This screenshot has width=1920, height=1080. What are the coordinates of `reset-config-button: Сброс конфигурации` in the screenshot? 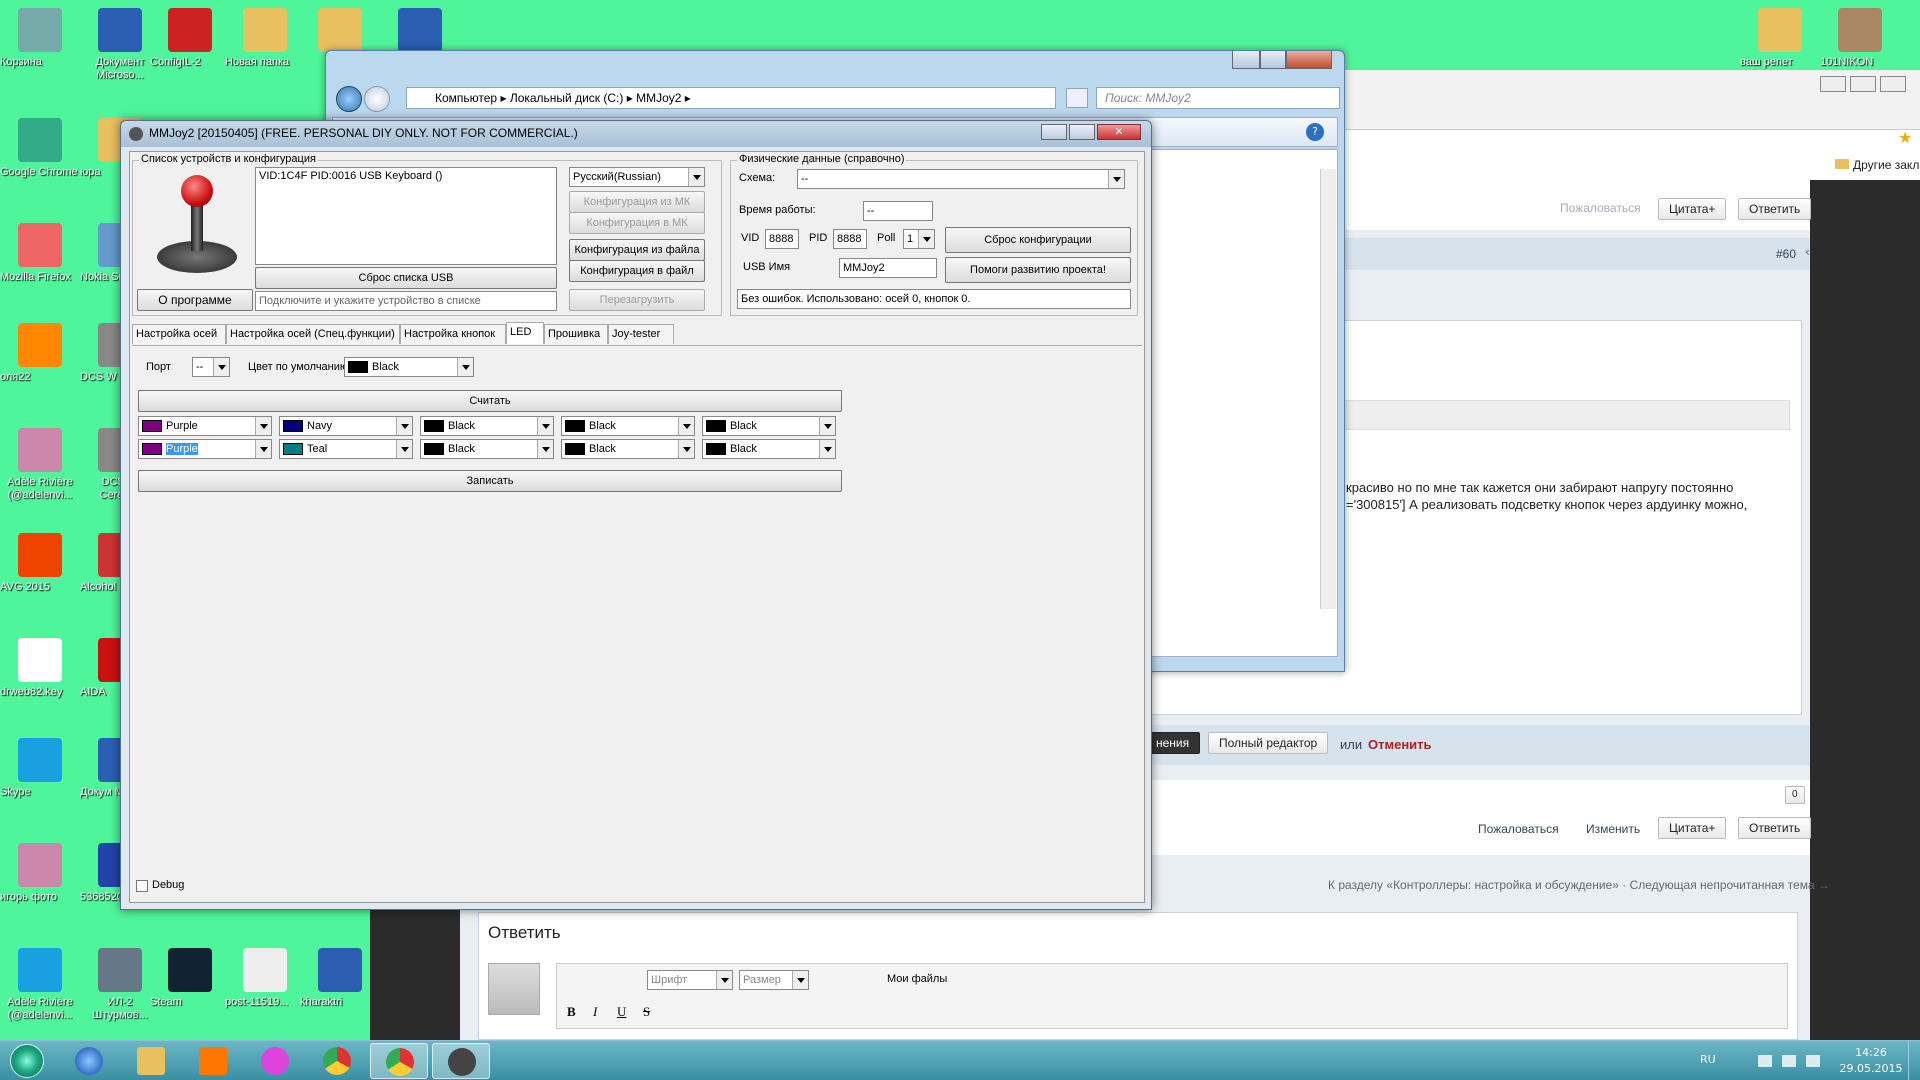 It's located at (1038, 240).